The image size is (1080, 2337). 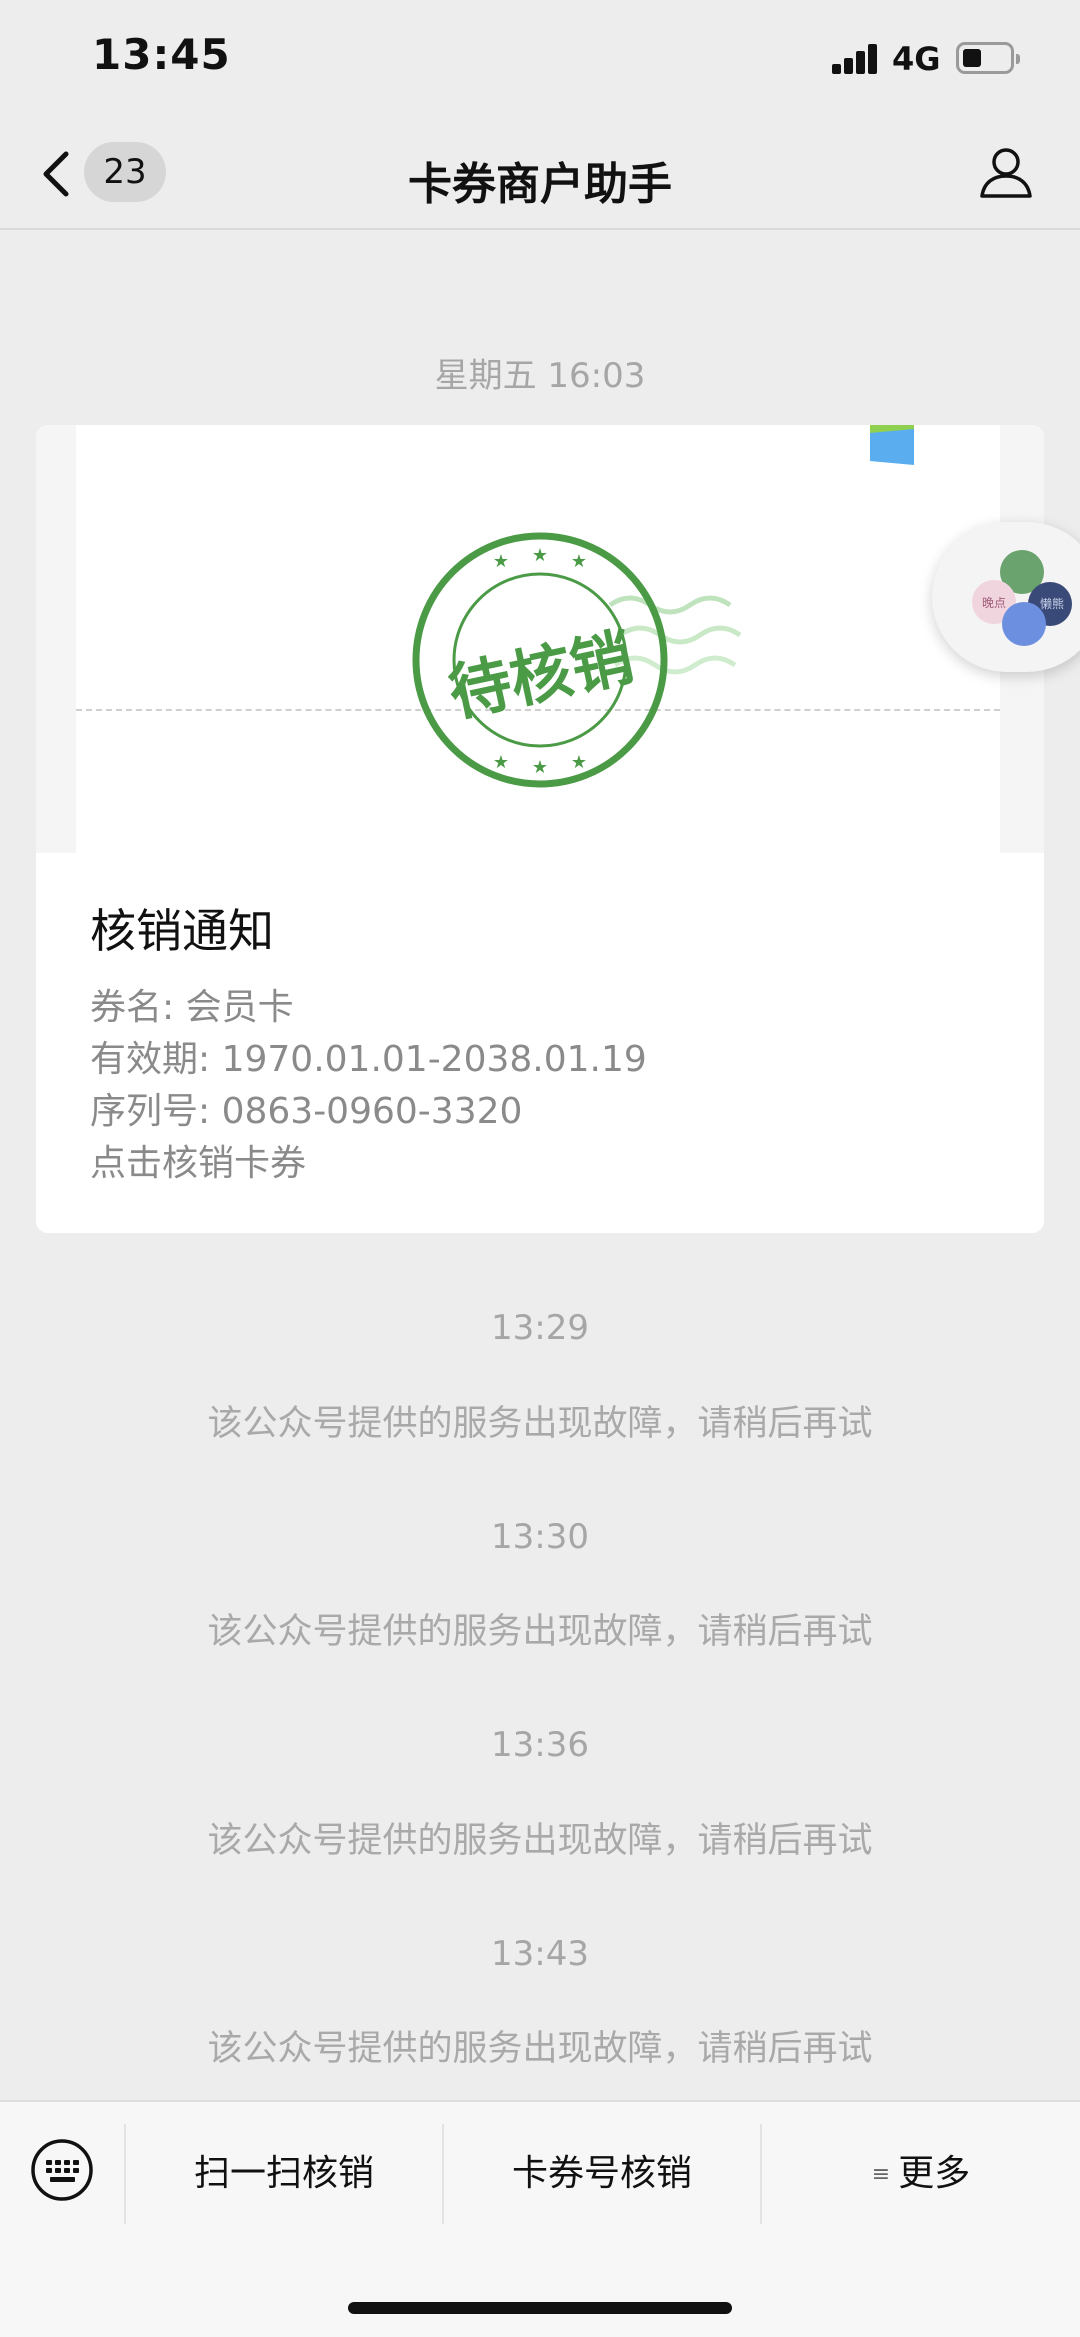 I want to click on mini-program-bubble-icon: 晚点 懒熊, so click(x=1006, y=597).